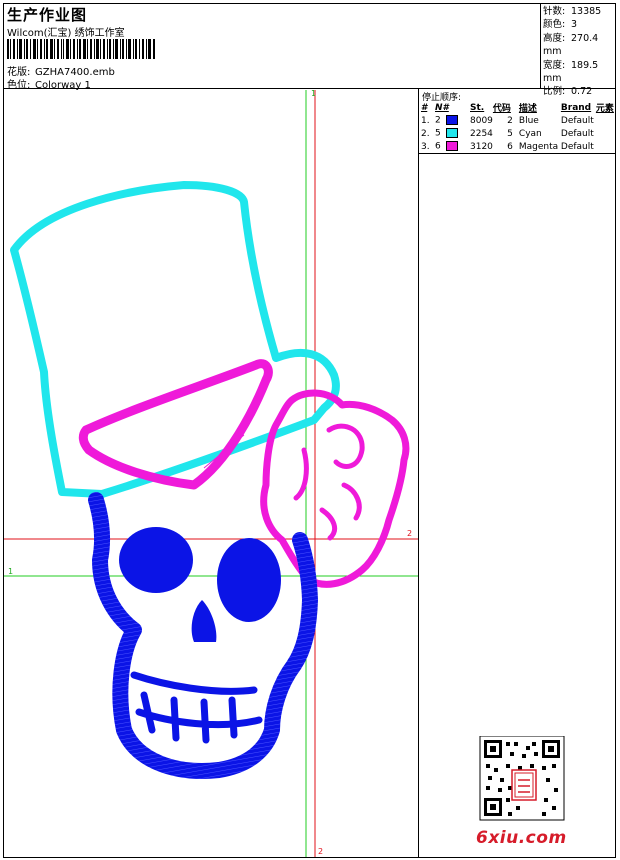 This screenshot has width=620, height=860. I want to click on row-index: 2., so click(425, 133).